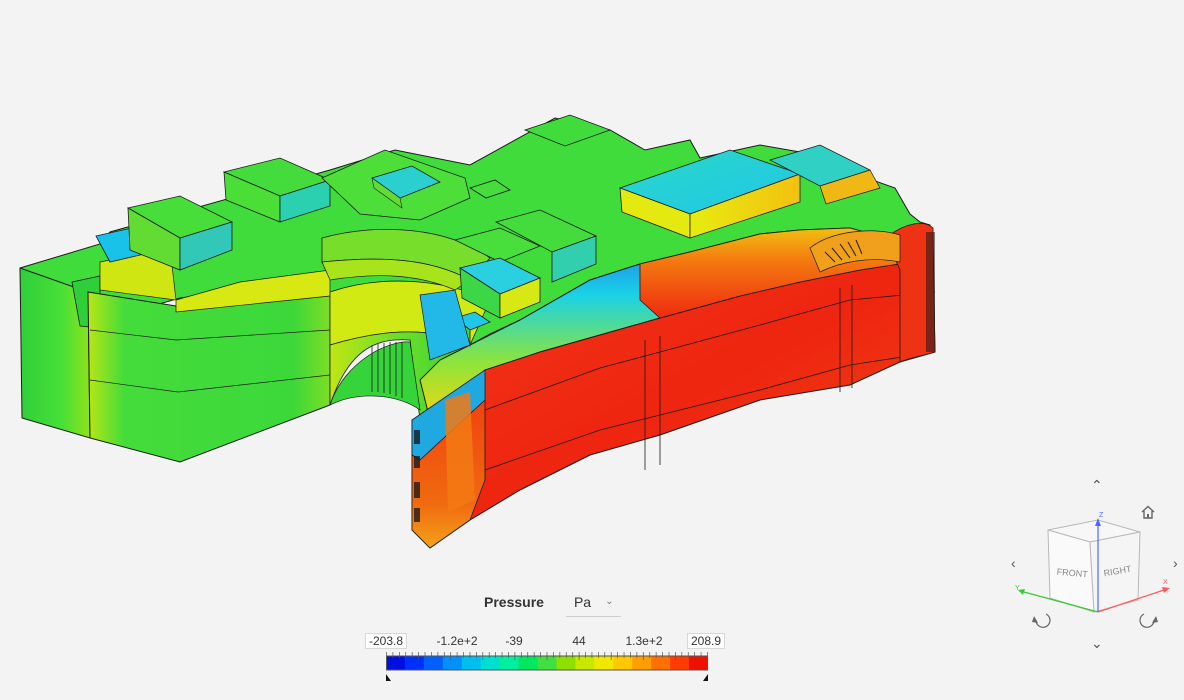  Describe the element at coordinates (582, 601) in the screenshot. I see `unit-value: Pa` at that location.